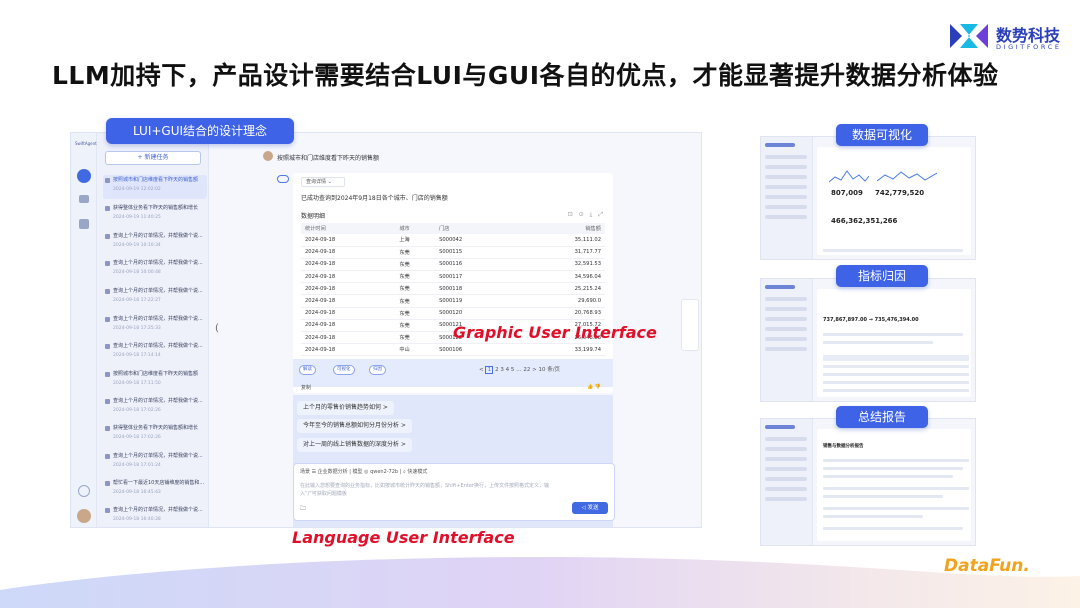 The width and height of the screenshot is (1080, 608). I want to click on table-row: 2024-09-18 东莞 S000119 29,690.0, so click(453, 301).